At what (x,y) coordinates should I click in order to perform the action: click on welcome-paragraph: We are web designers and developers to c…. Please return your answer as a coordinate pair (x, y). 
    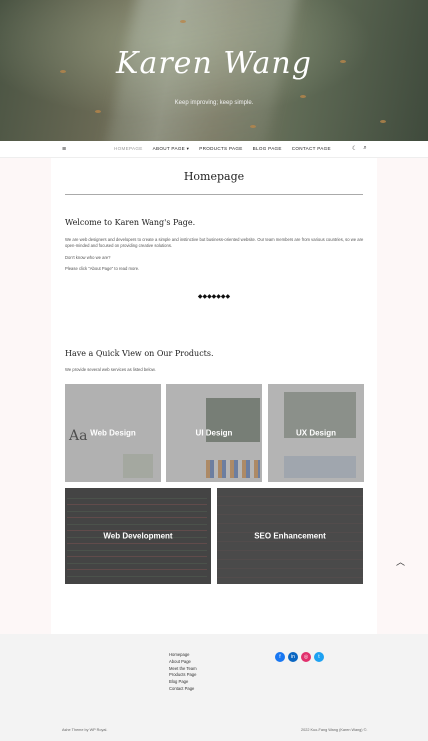
    Looking at the image, I should click on (214, 242).